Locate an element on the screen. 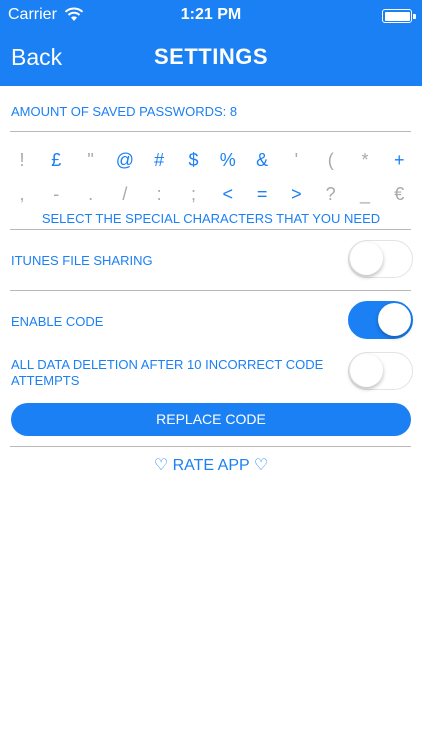 This screenshot has height=750, width=422. special-char-button: ! is located at coordinates (22, 160).